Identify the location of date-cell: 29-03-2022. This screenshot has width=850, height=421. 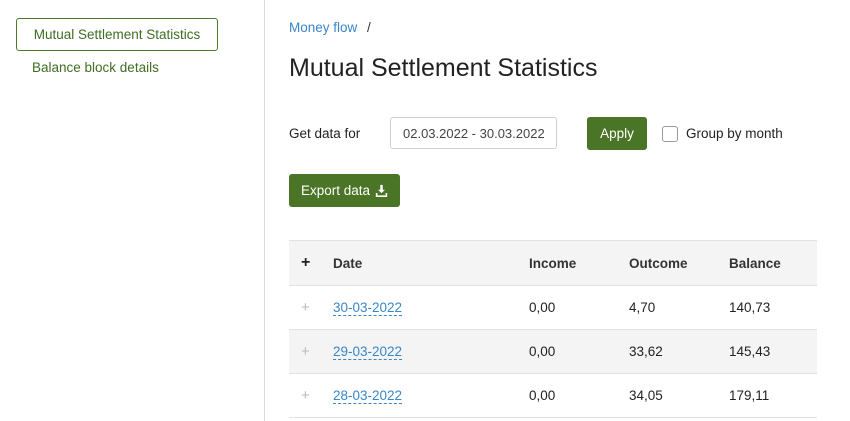
(368, 351).